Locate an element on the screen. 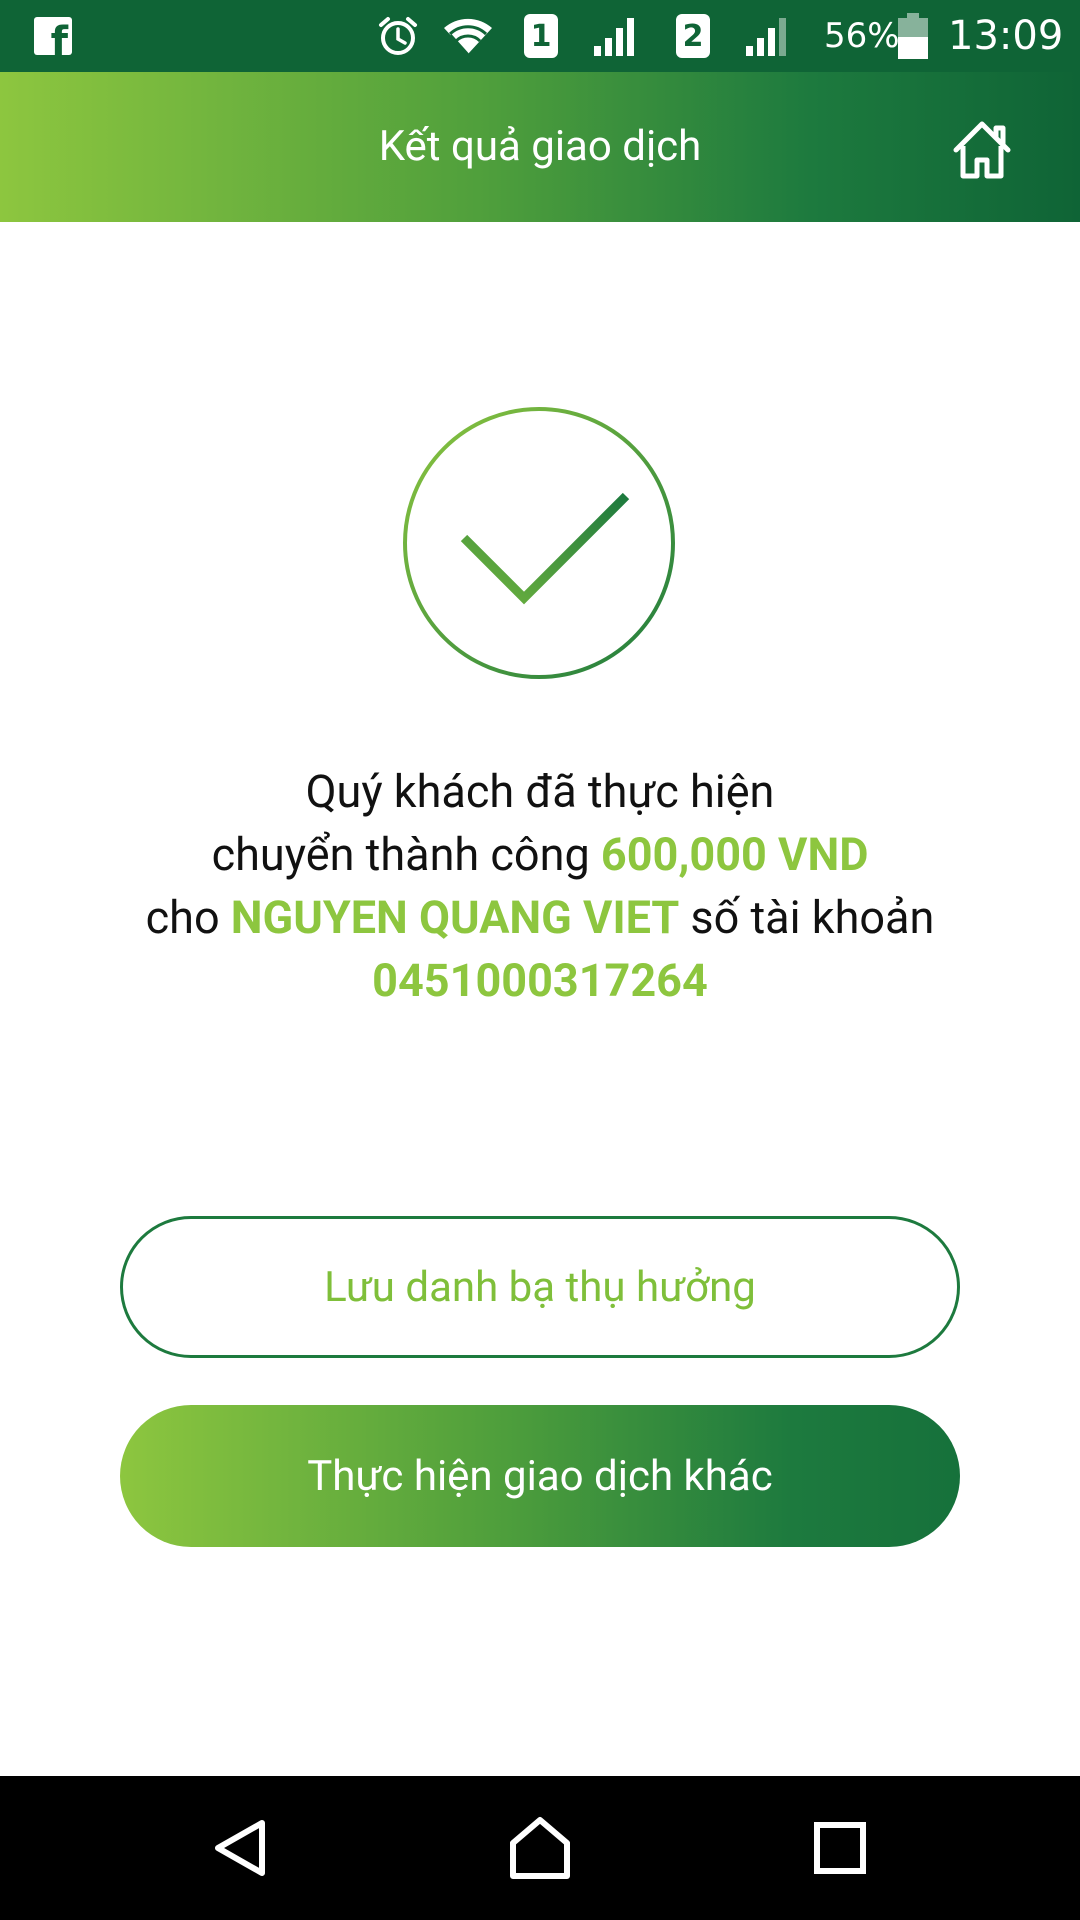 The image size is (1080, 1920). sim2-icon: 2 is located at coordinates (693, 36).